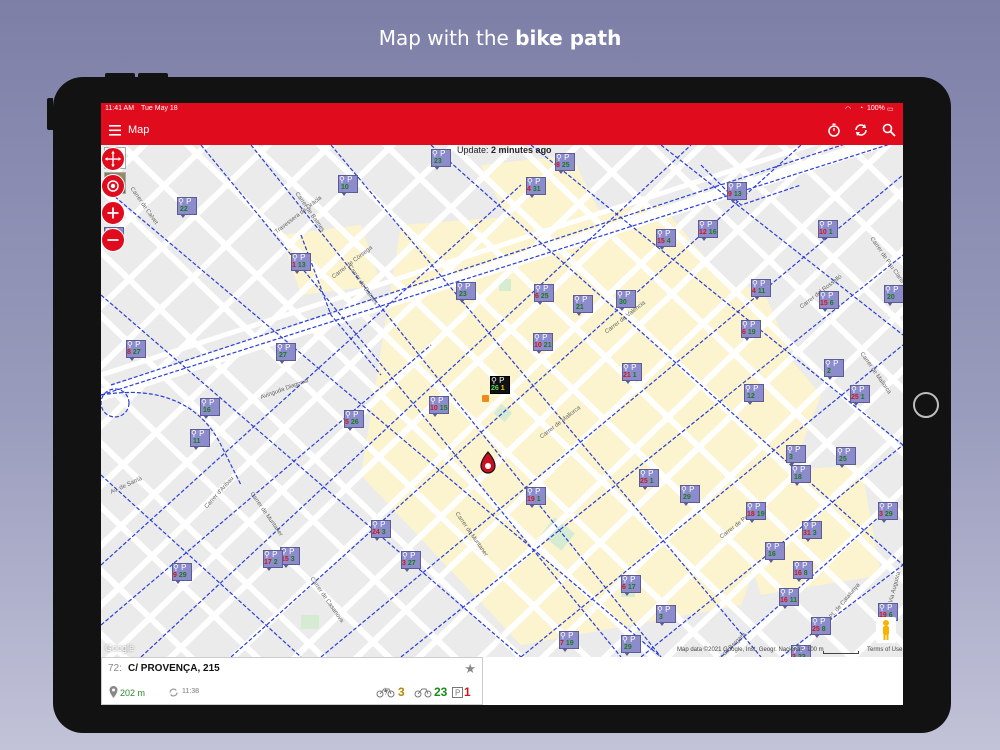 Image resolution: width=1000 pixels, height=750 pixels. I want to click on locate-icon, so click(113, 186).